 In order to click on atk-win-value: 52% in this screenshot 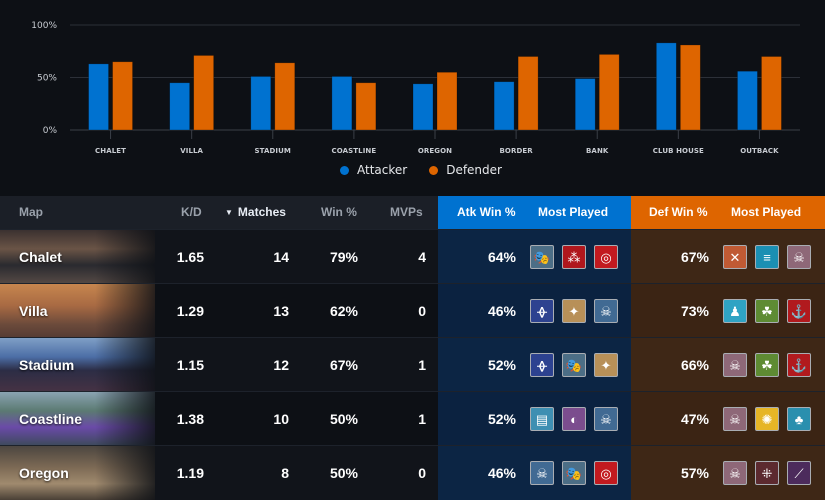, I will do `click(501, 365)`.